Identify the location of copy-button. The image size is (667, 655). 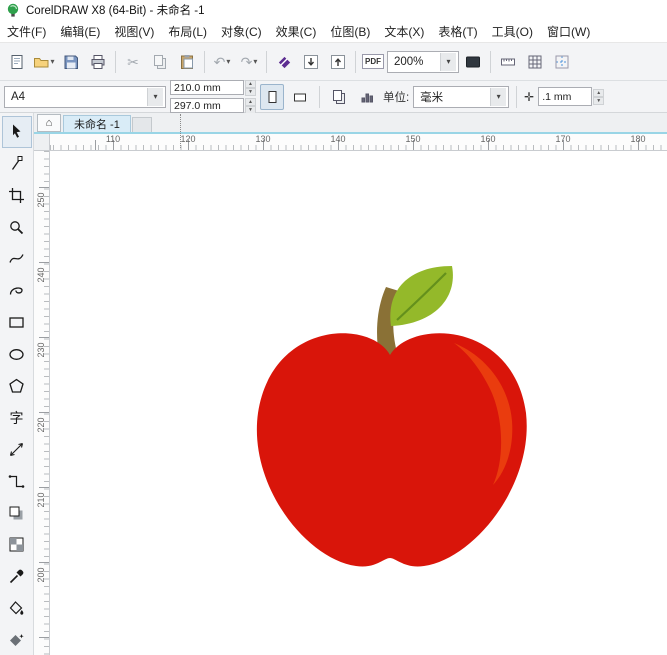
(160, 62).